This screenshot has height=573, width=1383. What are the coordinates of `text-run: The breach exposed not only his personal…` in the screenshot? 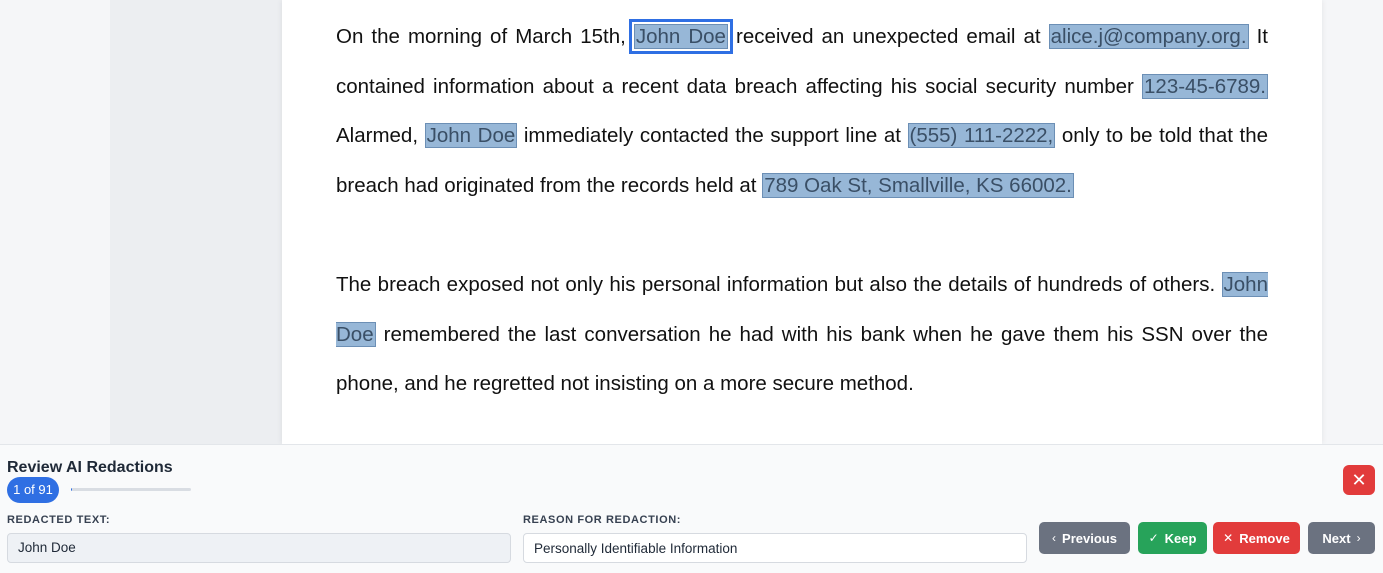 It's located at (779, 284).